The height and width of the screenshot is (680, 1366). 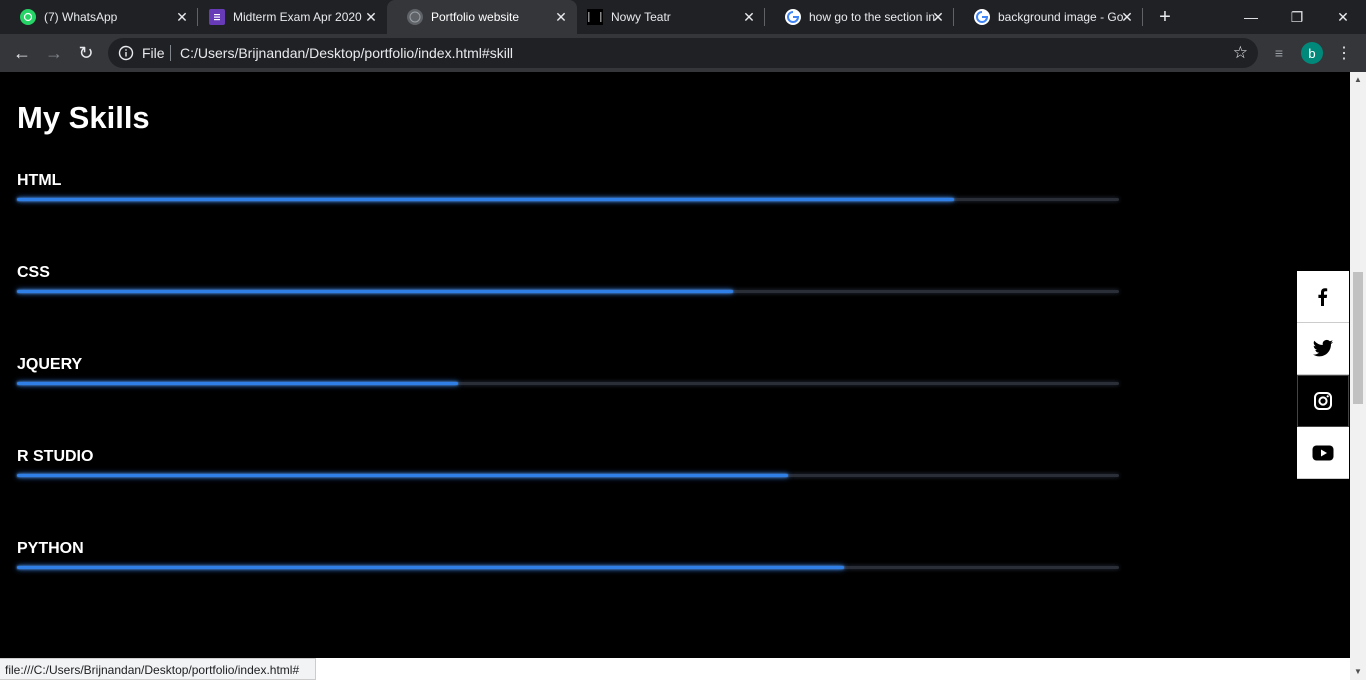 What do you see at coordinates (568, 462) in the screenshot?
I see `skill-r-studio: R STUDIO` at bounding box center [568, 462].